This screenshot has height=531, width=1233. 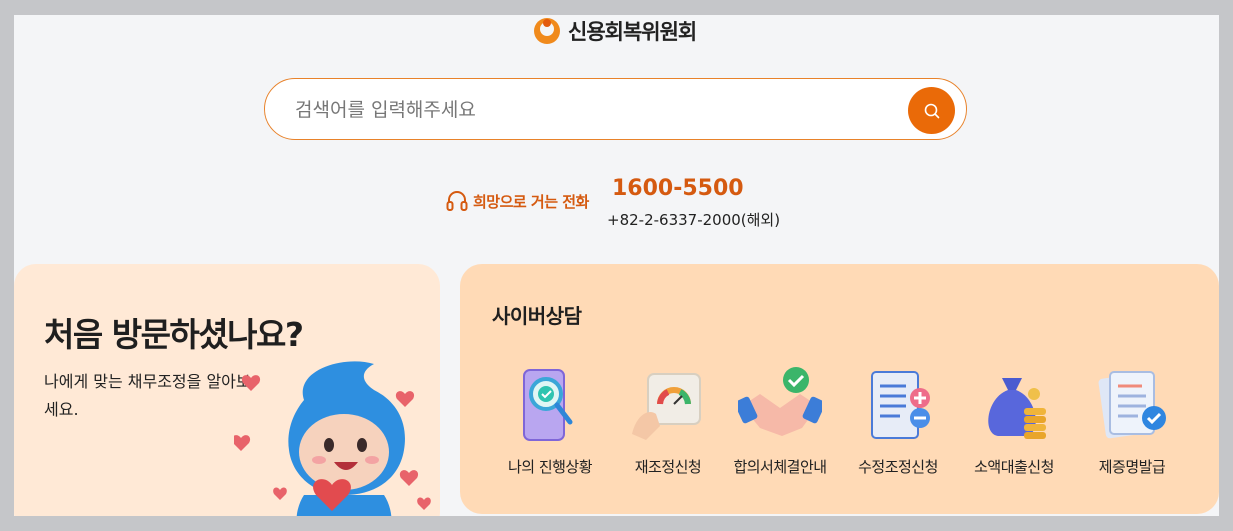 What do you see at coordinates (1132, 467) in the screenshot?
I see `service-label: 제증명발급` at bounding box center [1132, 467].